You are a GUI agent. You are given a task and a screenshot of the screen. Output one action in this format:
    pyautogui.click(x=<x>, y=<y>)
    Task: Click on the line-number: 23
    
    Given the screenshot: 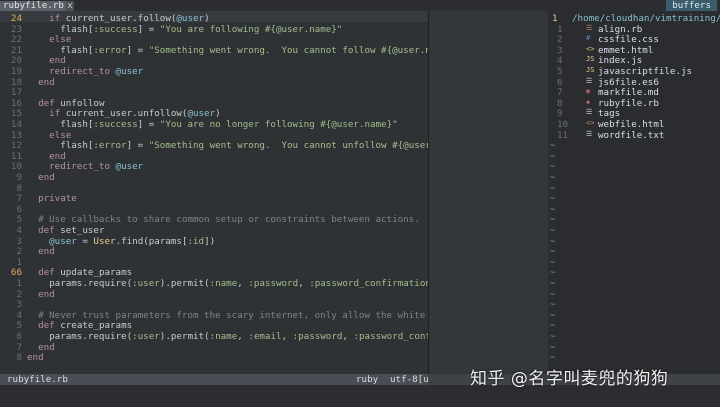 What is the action you would take?
    pyautogui.click(x=16, y=29)
    